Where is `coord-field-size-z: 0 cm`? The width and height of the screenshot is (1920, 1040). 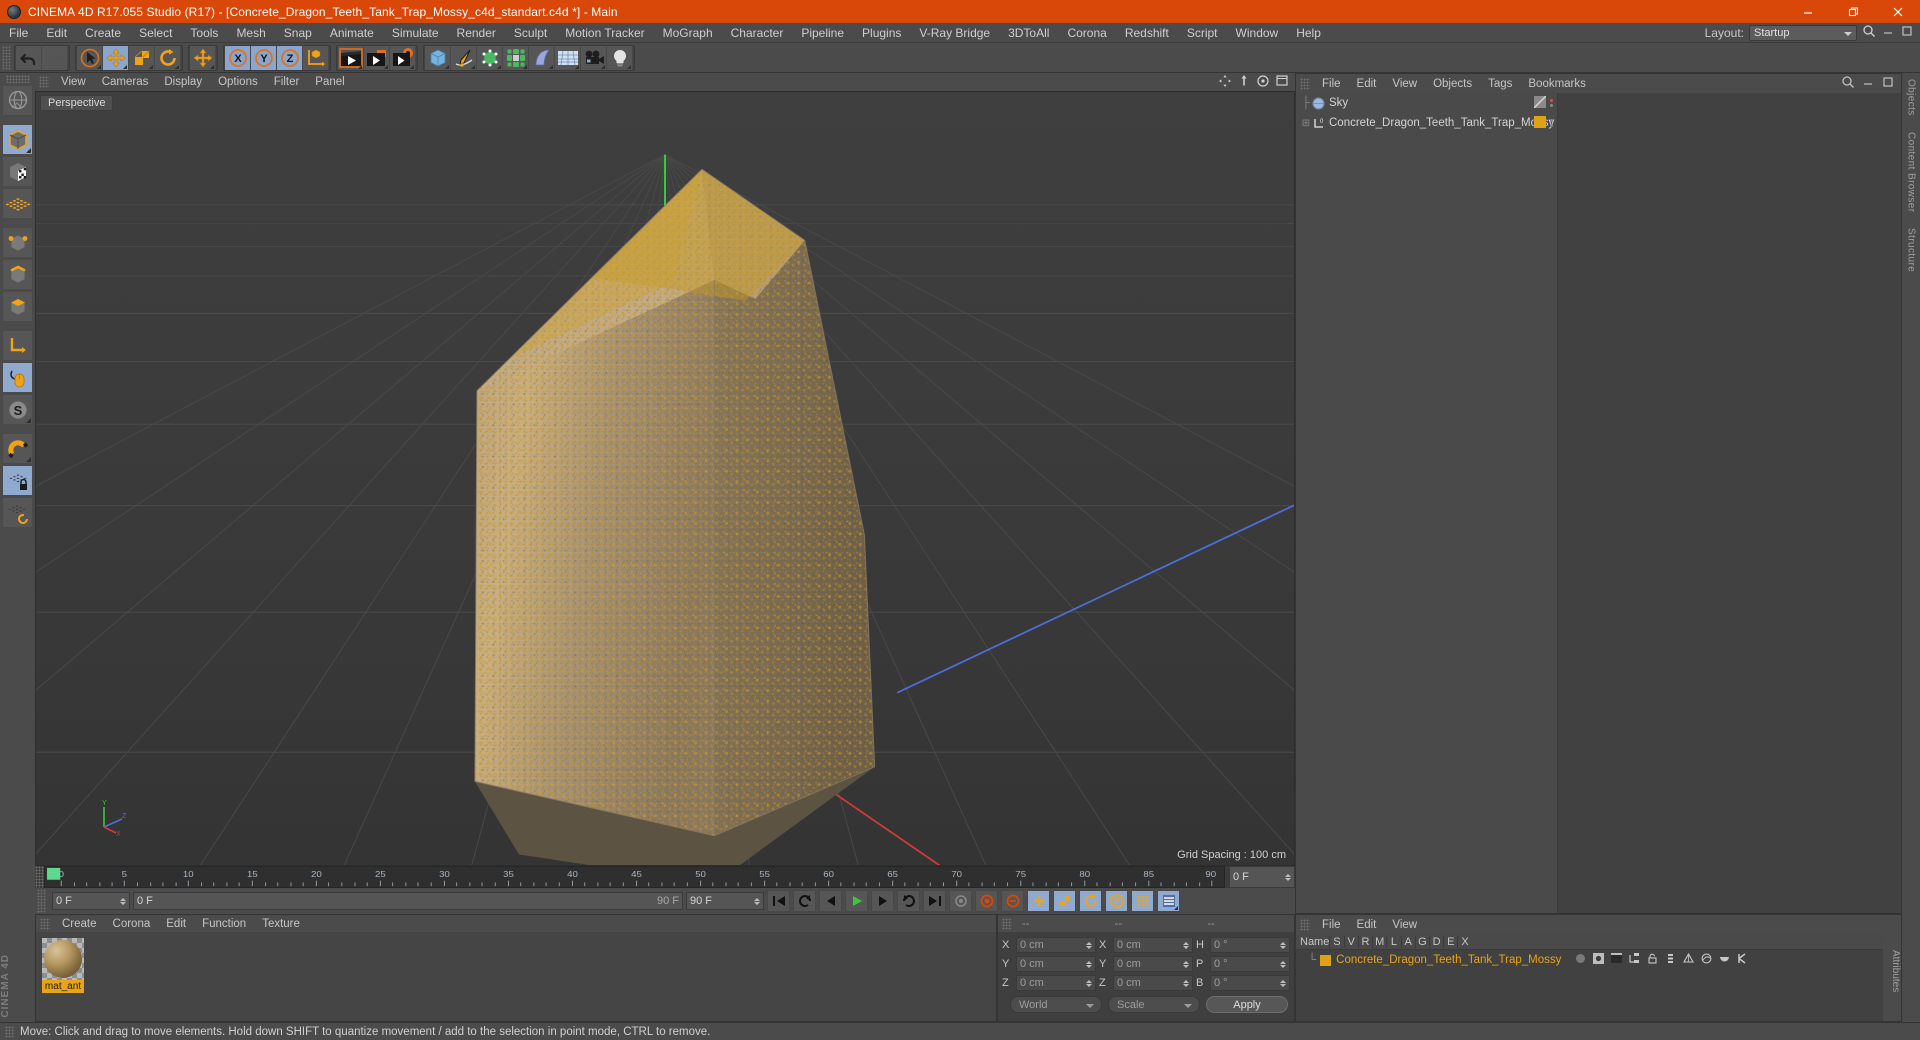
coord-field-size-z: 0 cm is located at coordinates (1153, 983).